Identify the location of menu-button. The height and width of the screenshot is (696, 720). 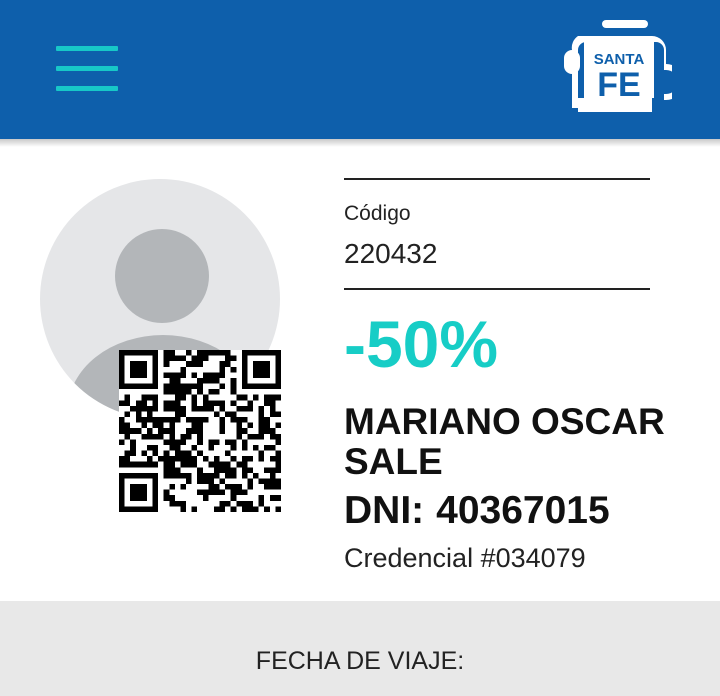
(87, 69).